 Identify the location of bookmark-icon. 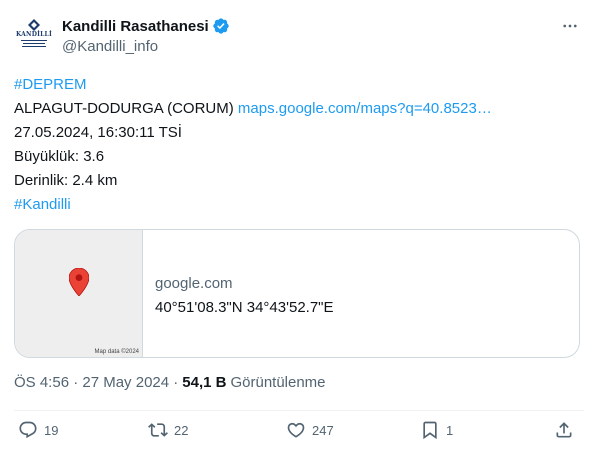
(430, 430).